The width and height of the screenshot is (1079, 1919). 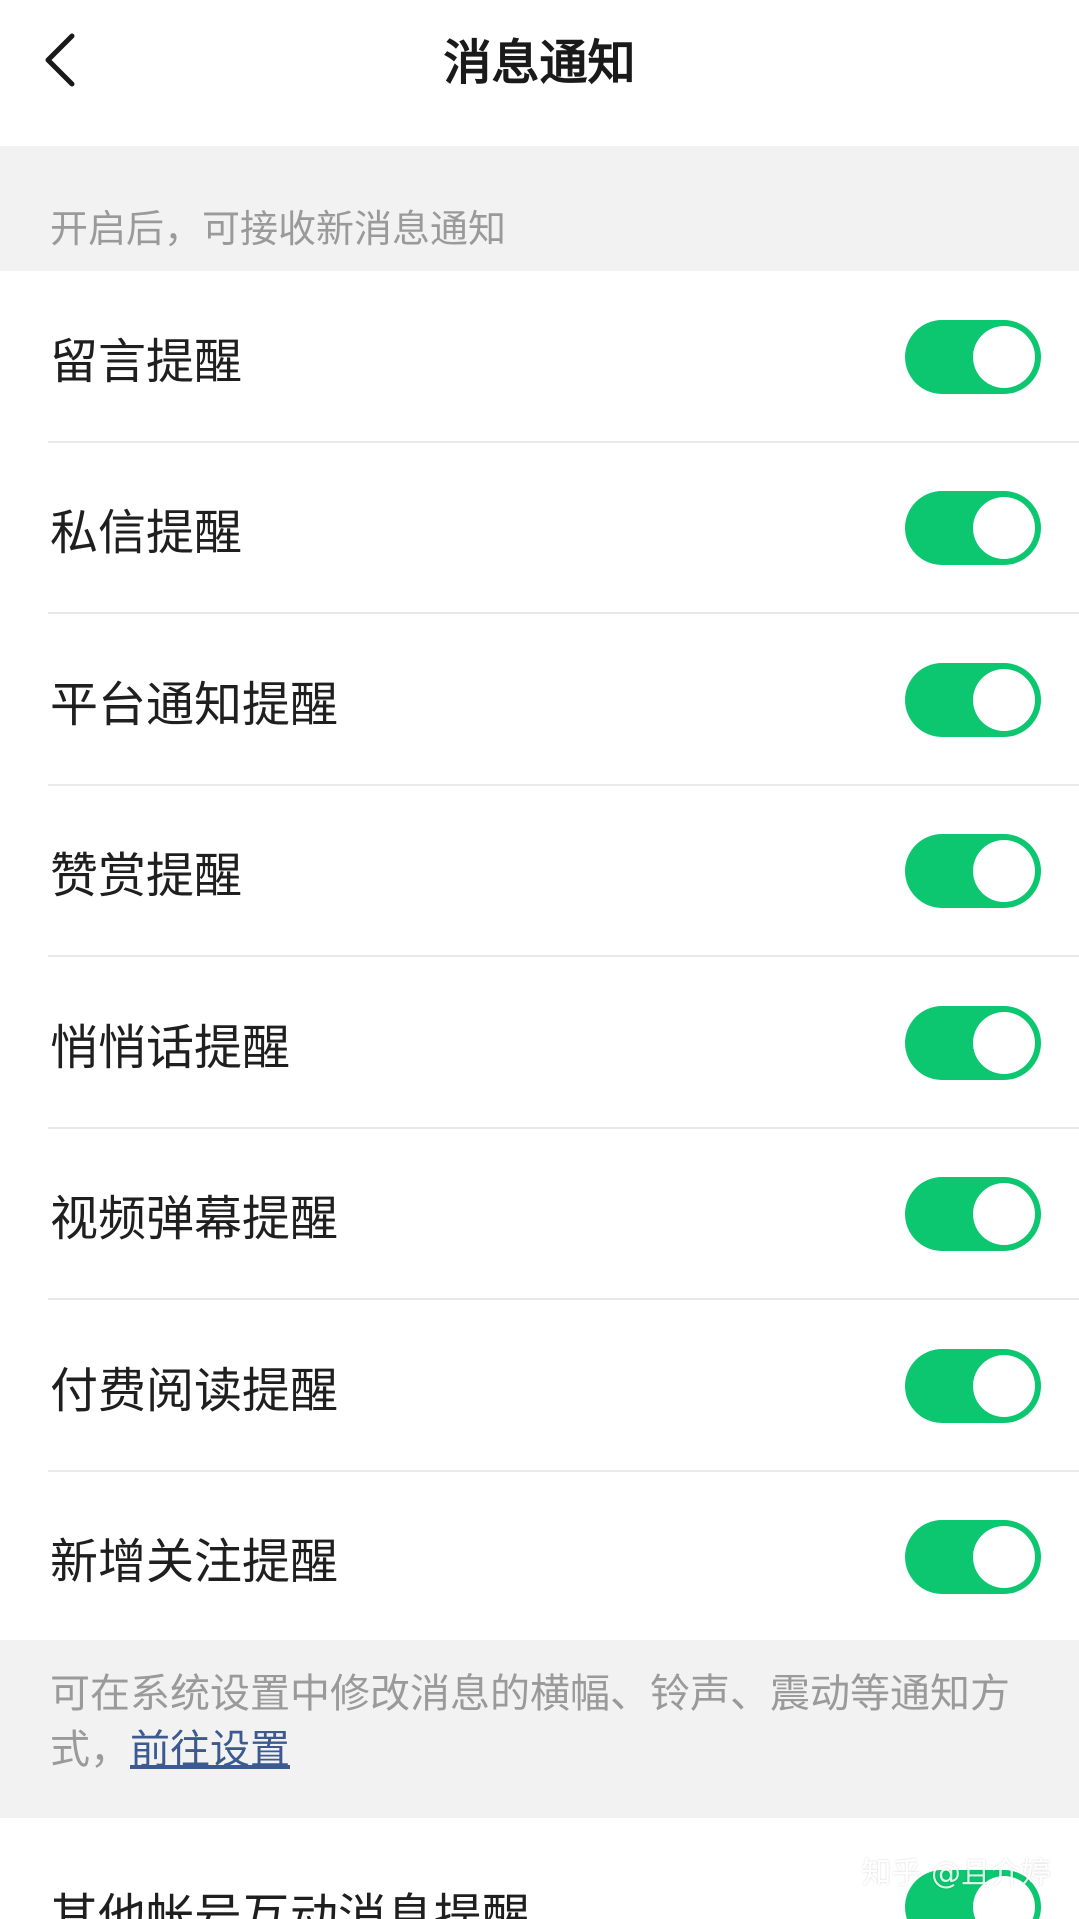 I want to click on setting-row: 视频弹幕提醒, so click(x=539, y=1214).